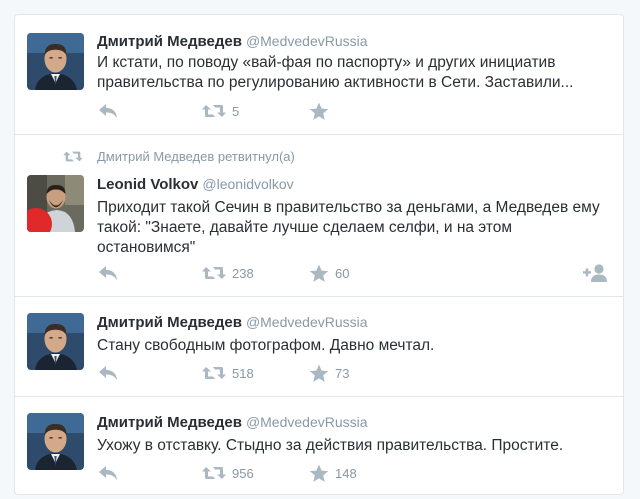 This screenshot has height=499, width=640. I want to click on retweet-context: Дмитрий Медведев ретвитнул(а), so click(179, 156).